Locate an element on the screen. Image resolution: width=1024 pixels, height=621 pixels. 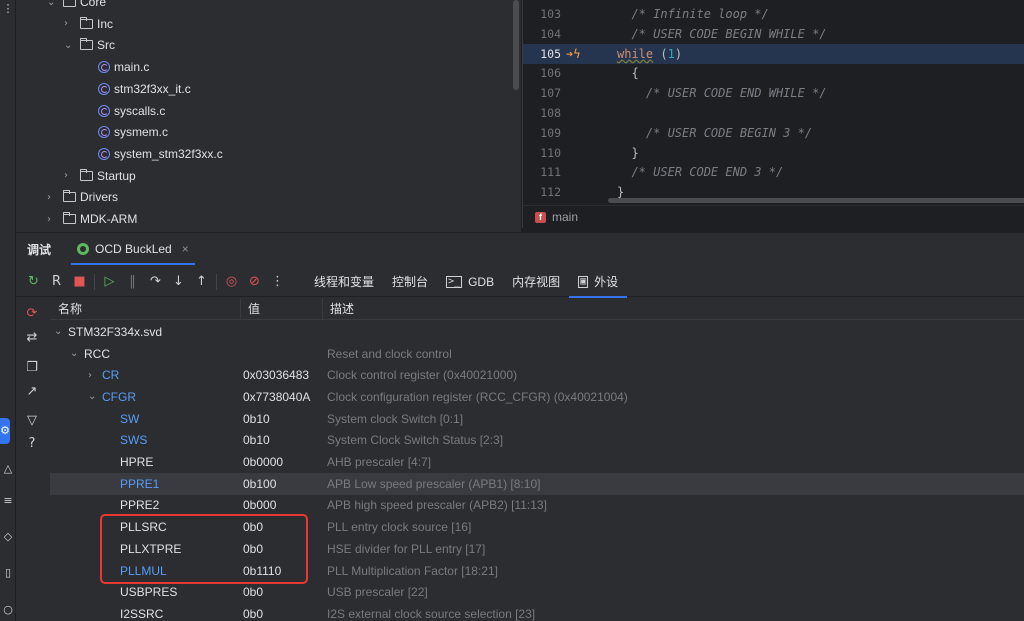
problems-icon: ≡ is located at coordinates (8, 501).